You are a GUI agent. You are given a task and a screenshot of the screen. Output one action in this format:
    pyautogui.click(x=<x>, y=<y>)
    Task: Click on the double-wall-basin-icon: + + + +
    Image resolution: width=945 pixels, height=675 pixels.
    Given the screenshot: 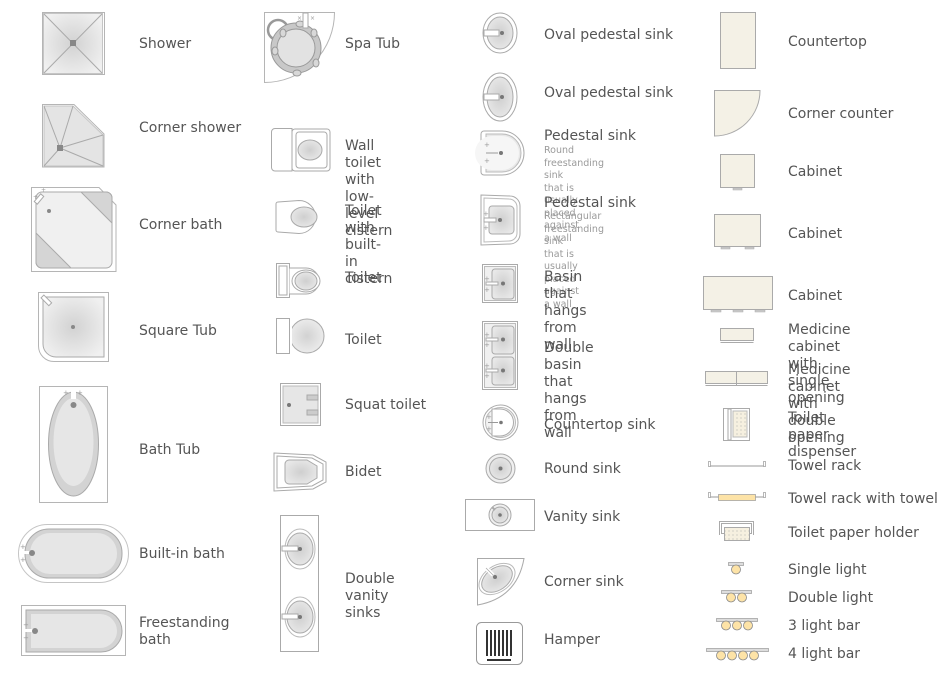 What is the action you would take?
    pyautogui.click(x=500, y=355)
    